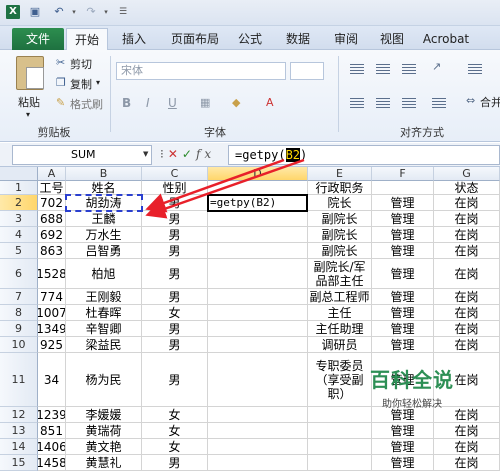 The image size is (500, 471). What do you see at coordinates (175, 251) in the screenshot?
I see `cell-c5: 男` at bounding box center [175, 251].